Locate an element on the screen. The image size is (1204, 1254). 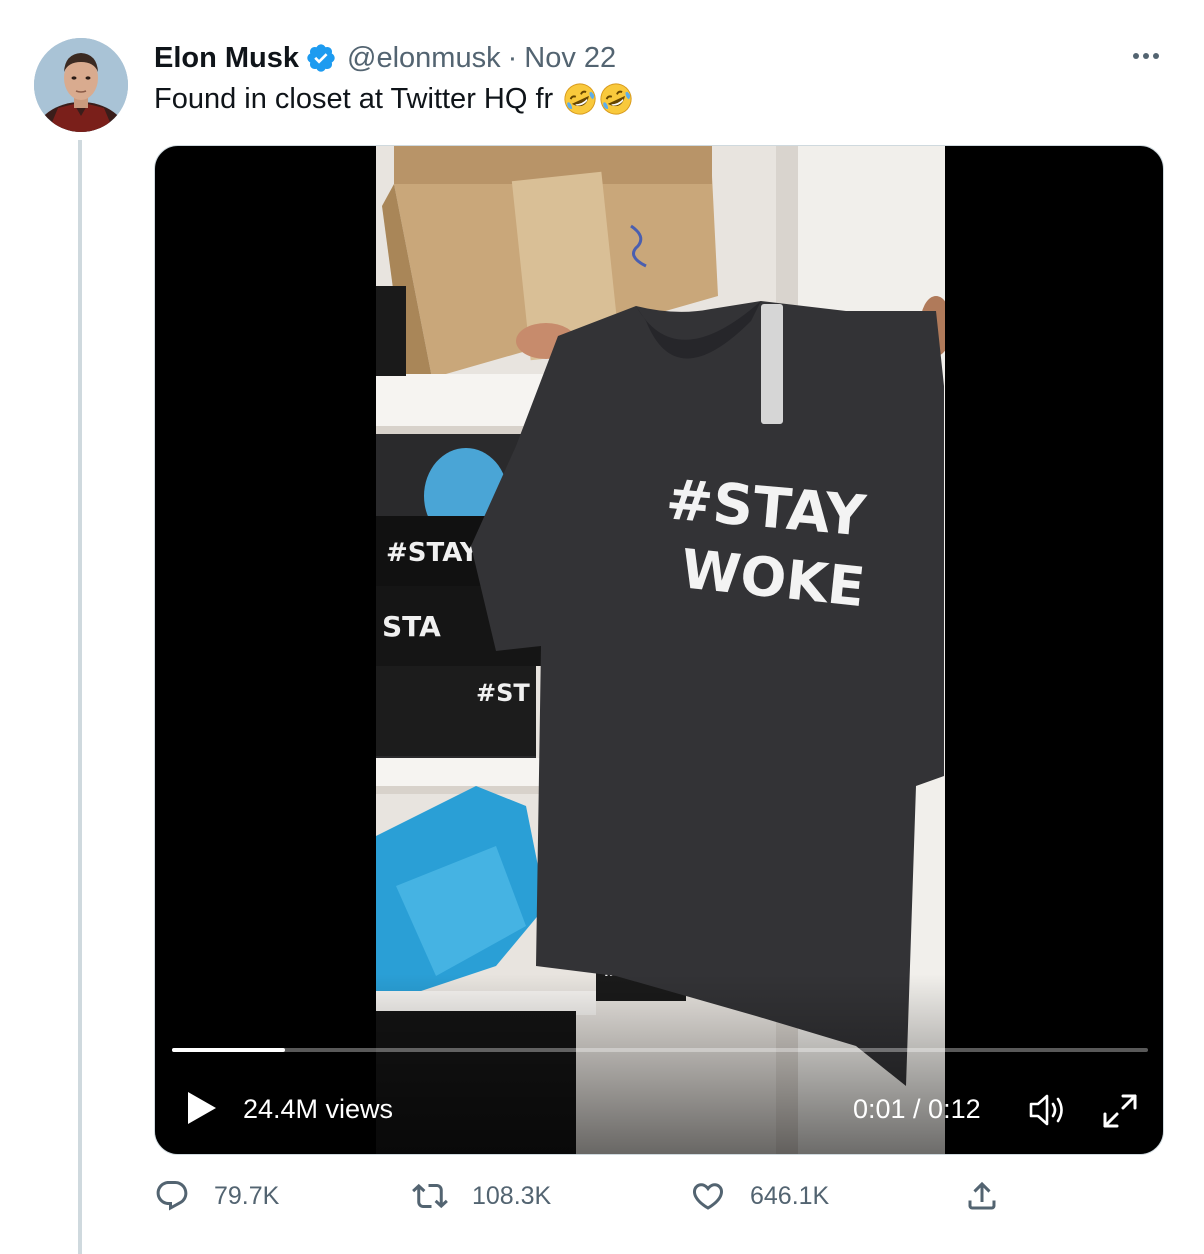
reply-count: 79.7K is located at coordinates (247, 1195).